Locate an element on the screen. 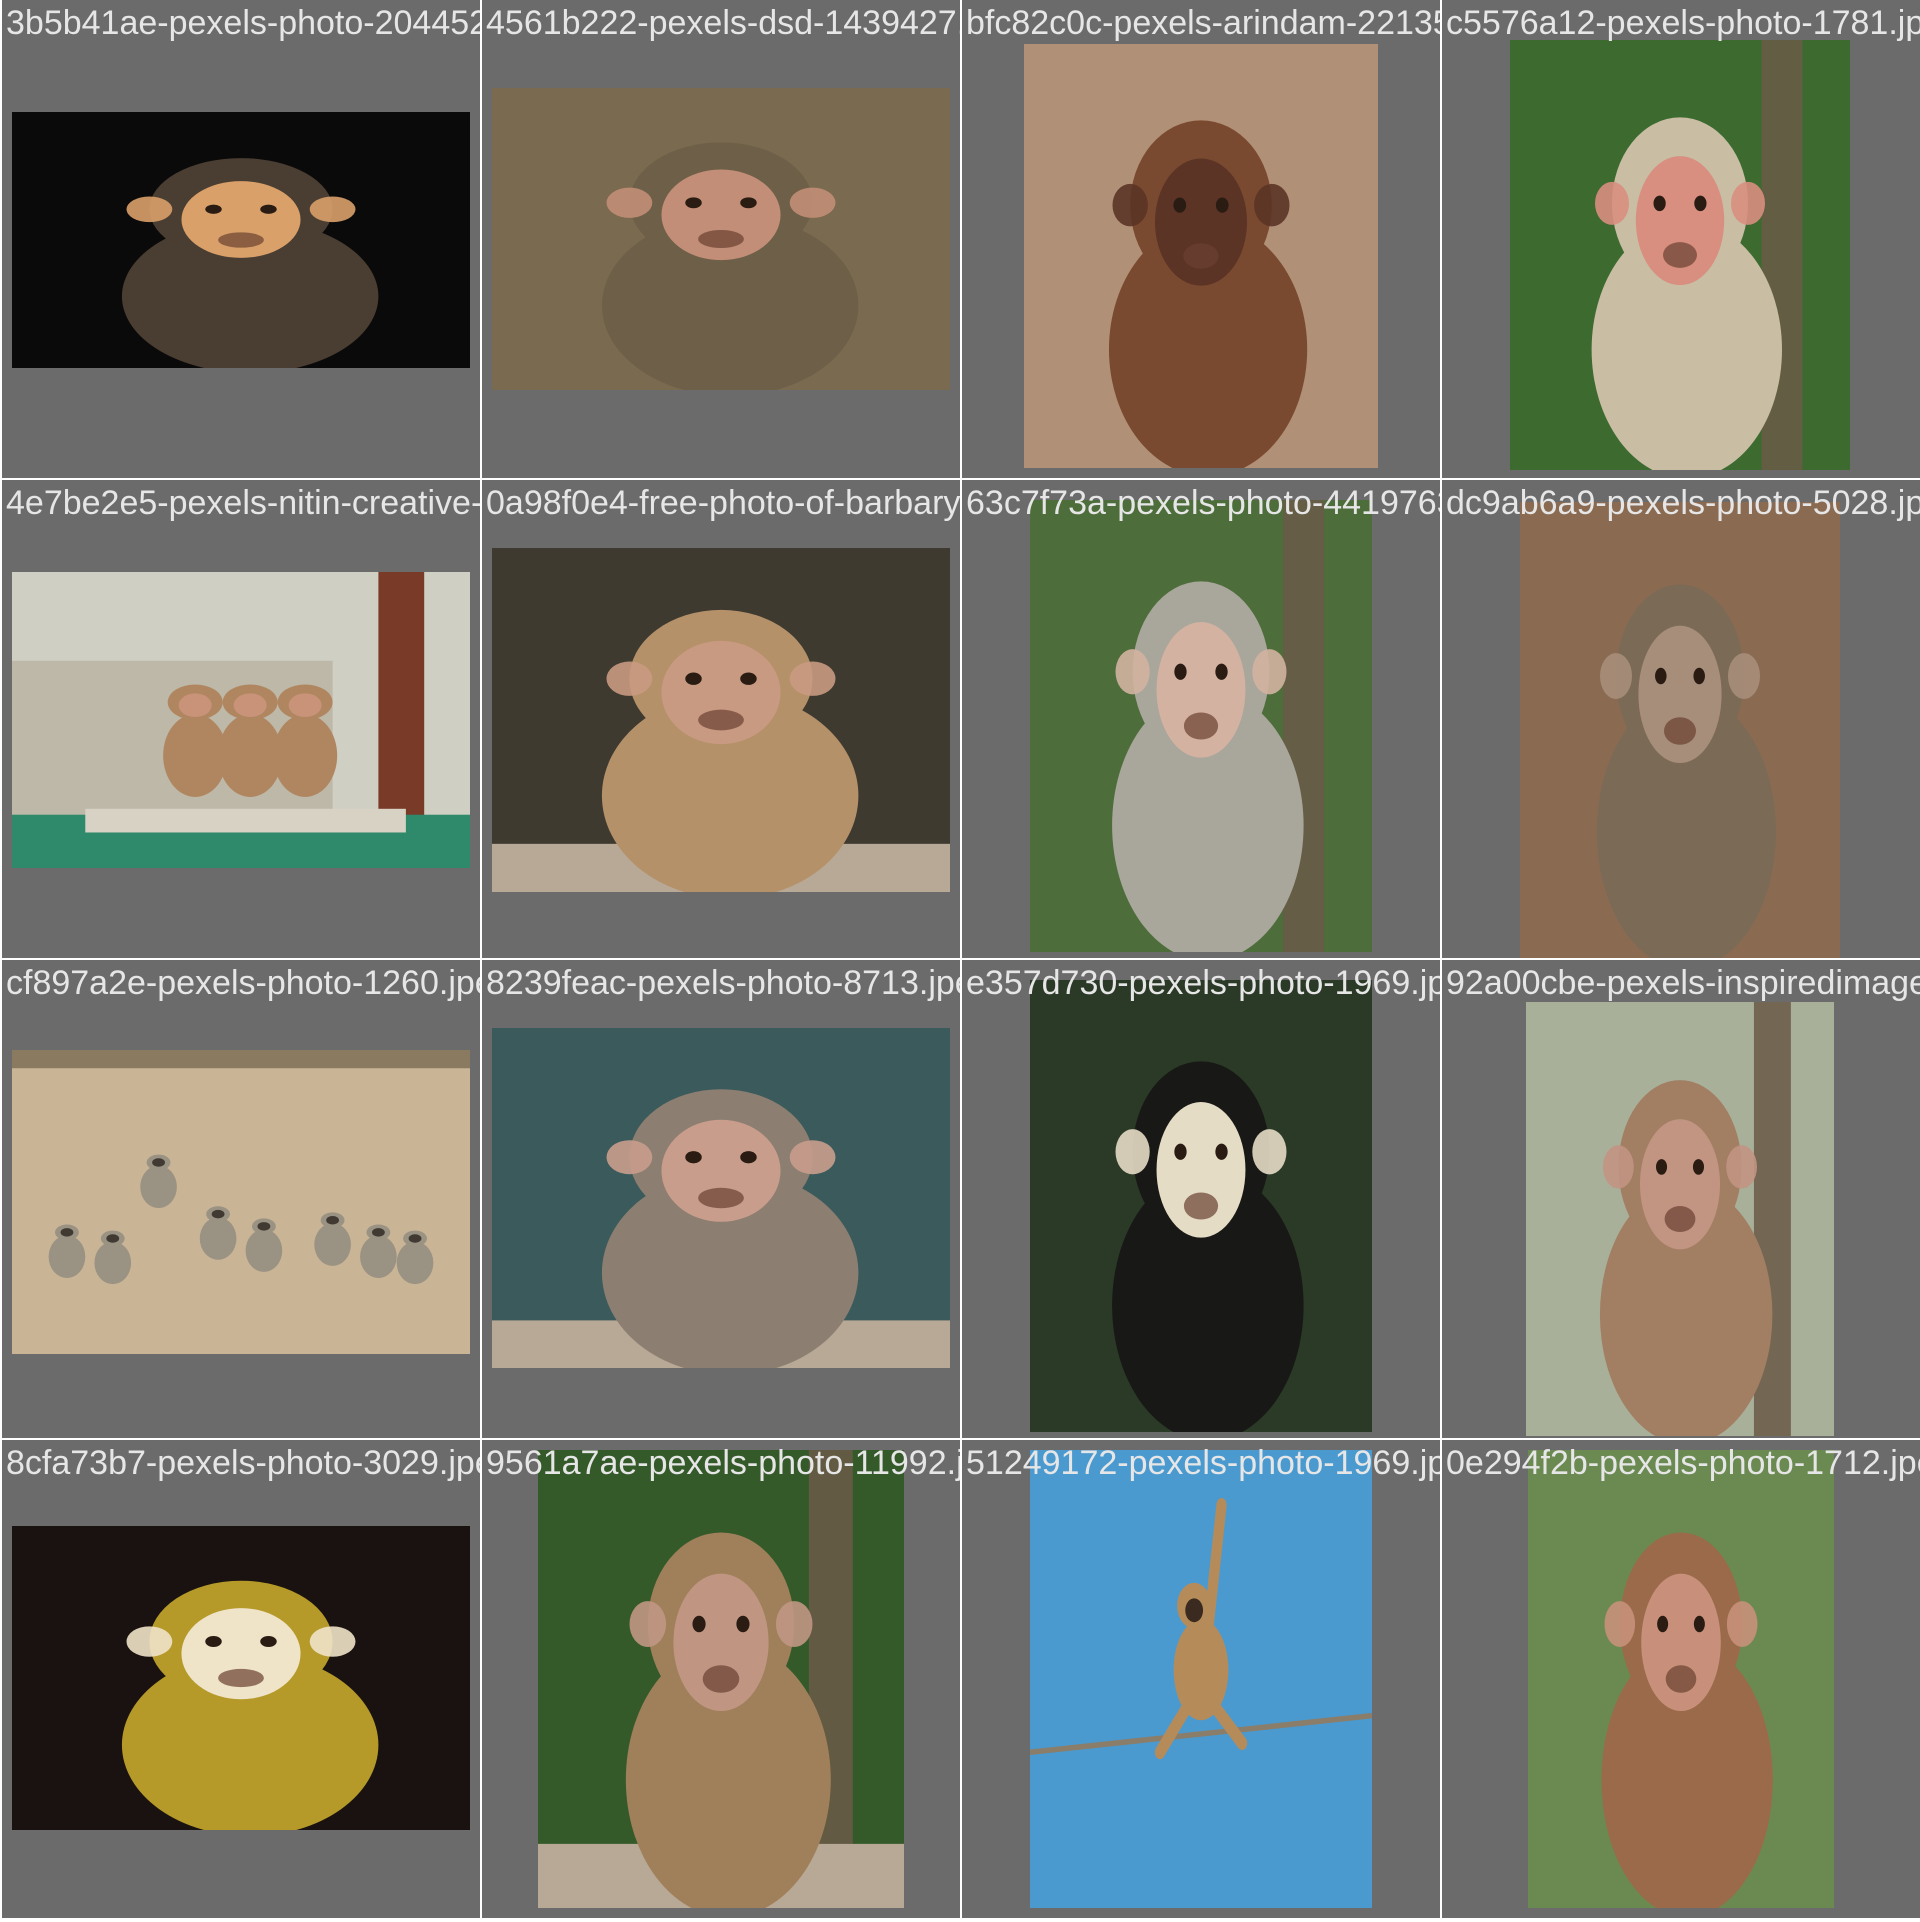 The image size is (1920, 1922). image-tile: 63c7f73a-pexels-photo-4419763.jpeg is located at coordinates (1201, 719).